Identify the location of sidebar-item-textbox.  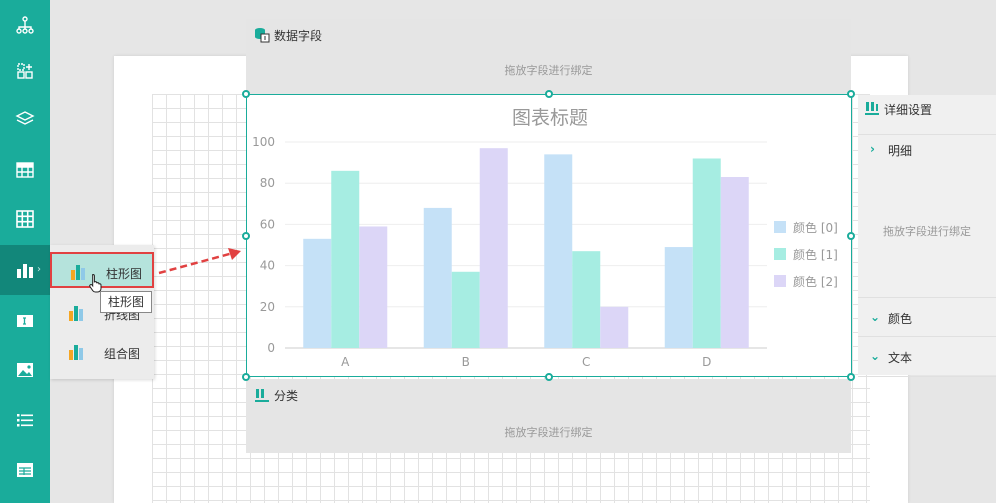
(25, 321).